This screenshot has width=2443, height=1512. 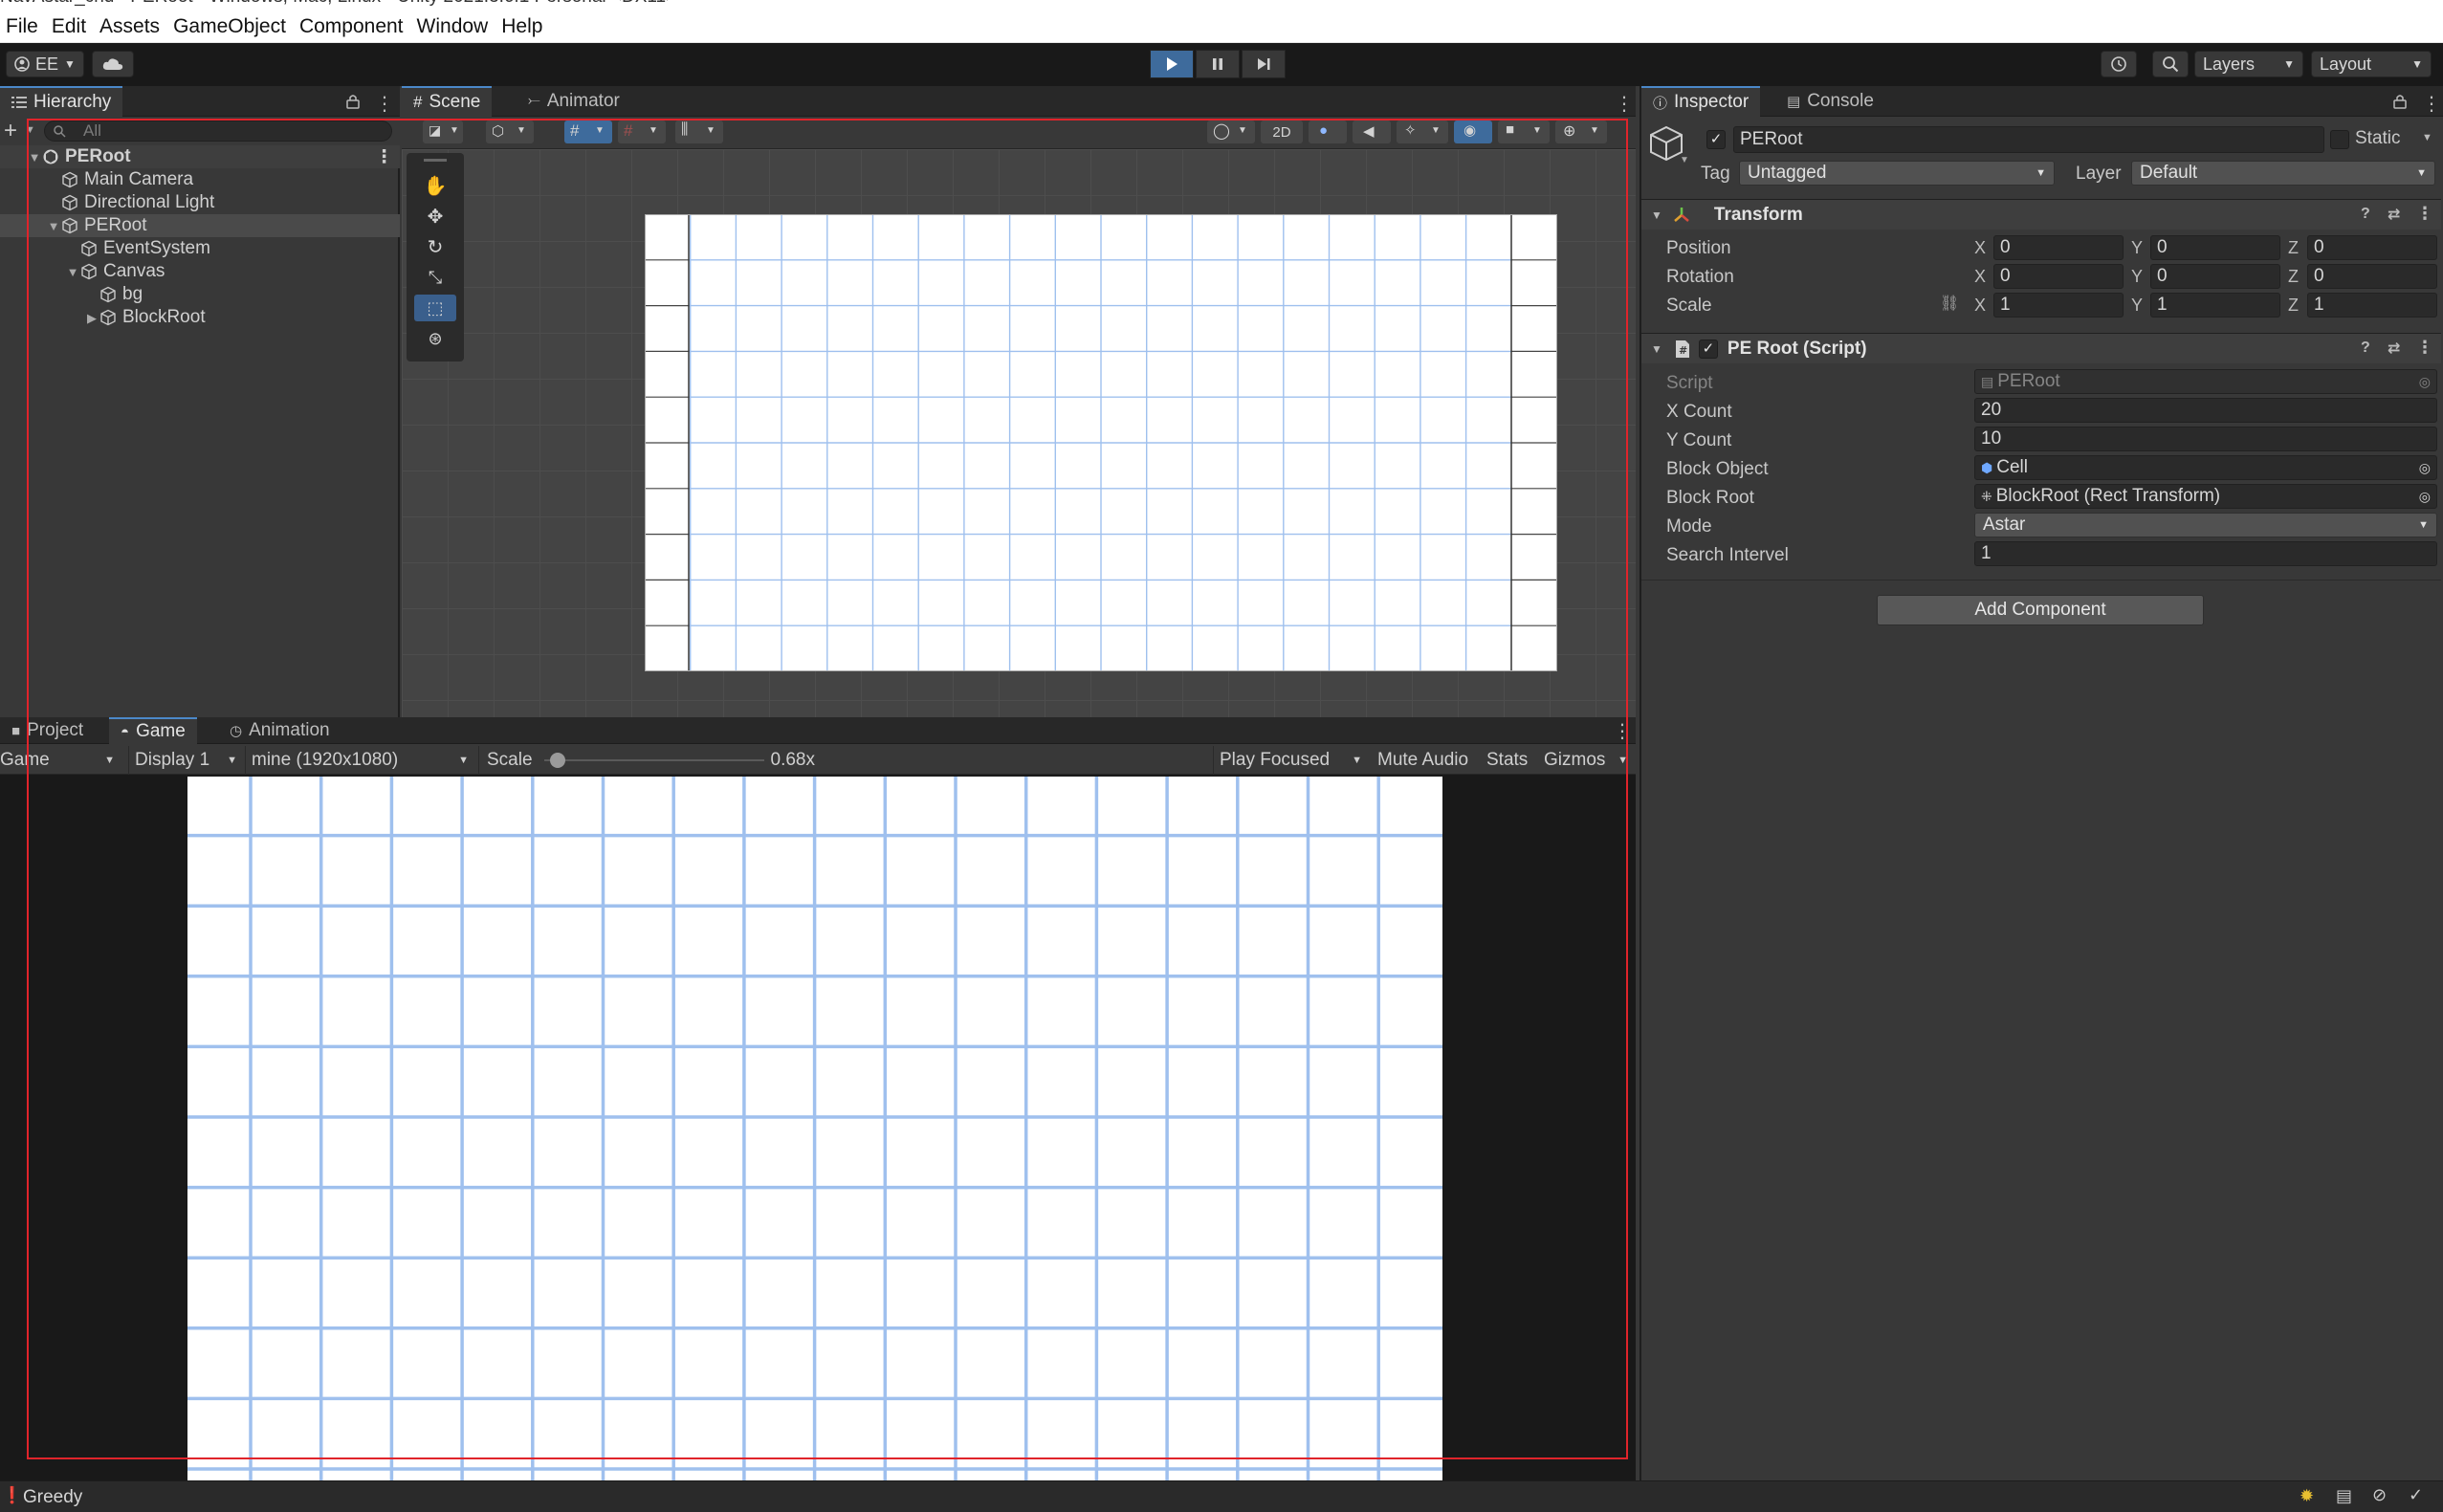 What do you see at coordinates (61, 101) in the screenshot?
I see `tab-hierarchy: Hierarchy` at bounding box center [61, 101].